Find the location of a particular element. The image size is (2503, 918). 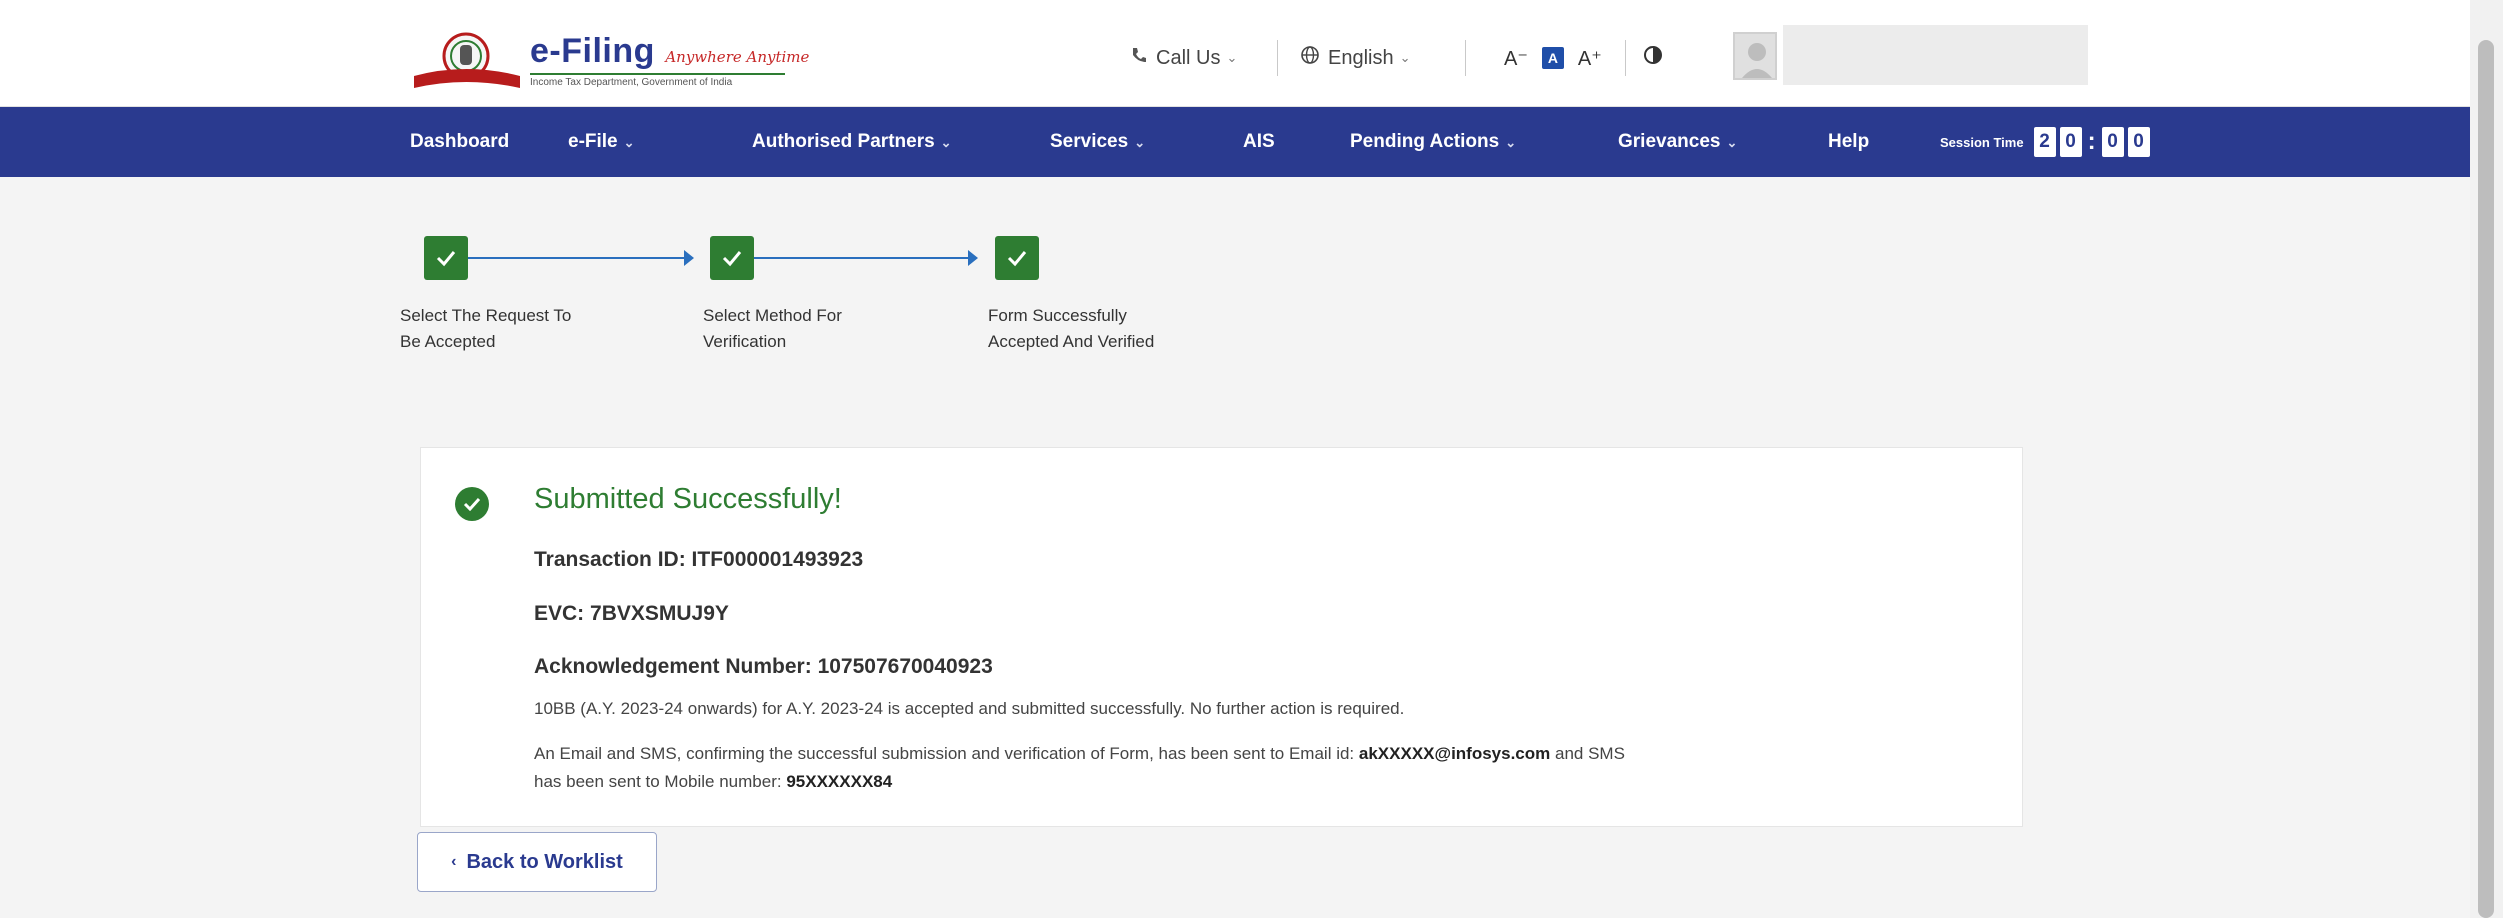

session-digit: 2 is located at coordinates (2044, 142).